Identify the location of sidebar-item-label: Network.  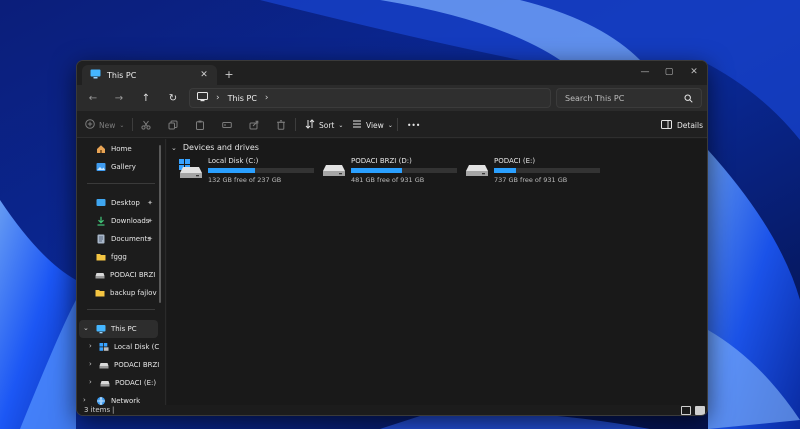
(126, 401).